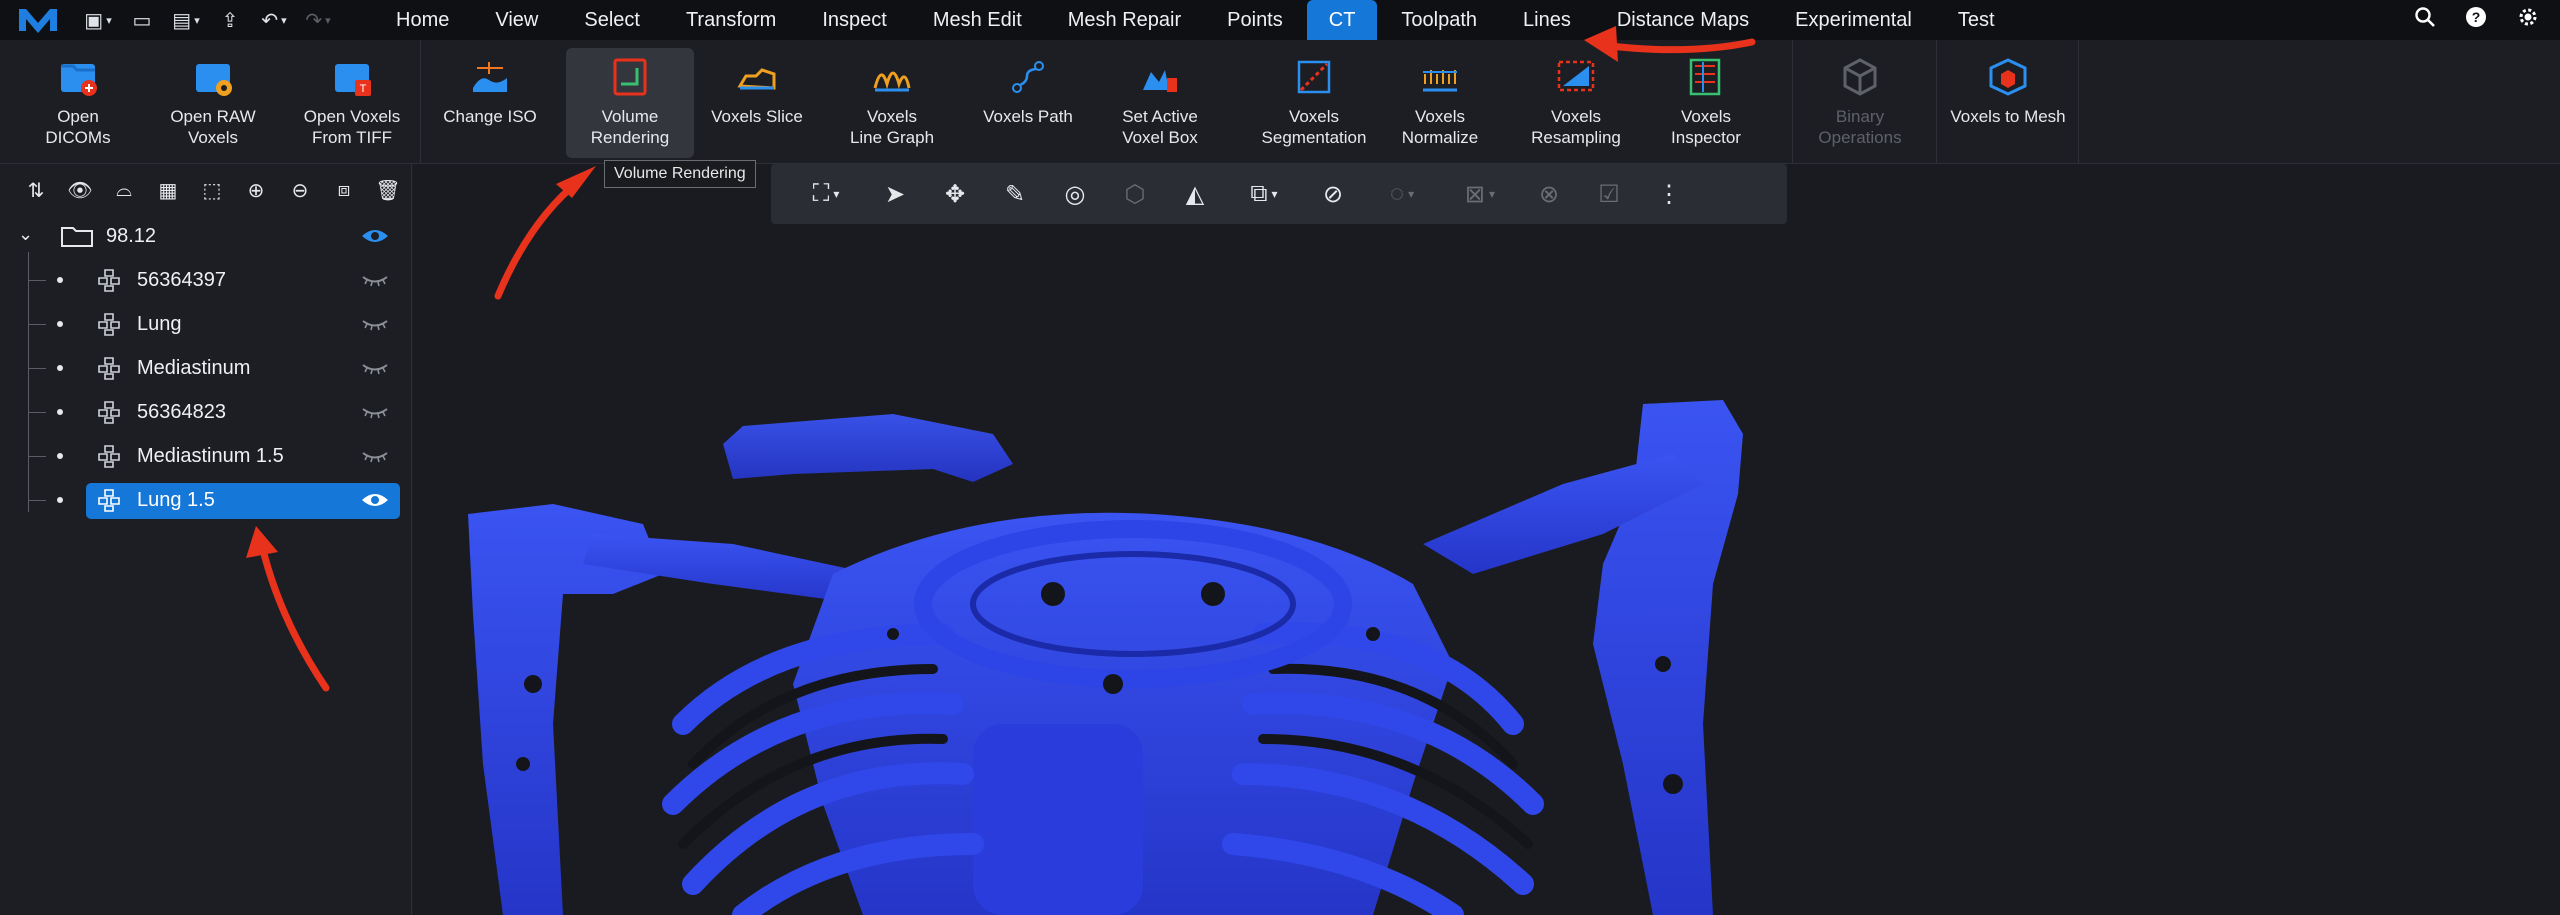 The image size is (2560, 915). What do you see at coordinates (1576, 103) in the screenshot?
I see `ribbon-button-voxels-resampling: Voxels Resampling` at bounding box center [1576, 103].